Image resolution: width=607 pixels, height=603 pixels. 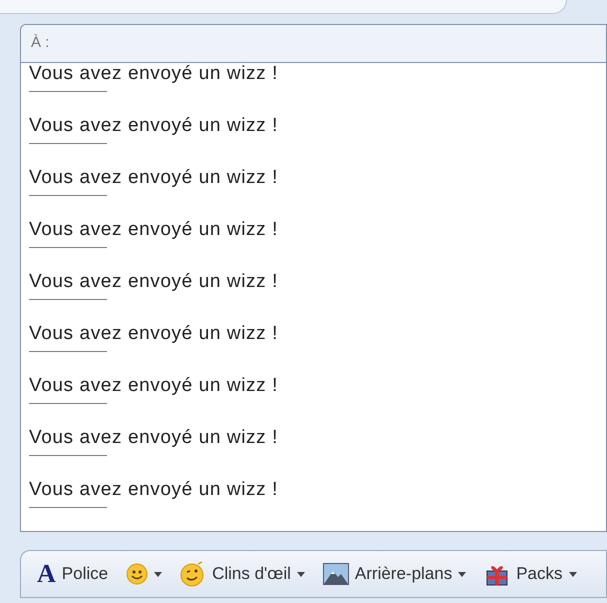 I want to click on smiley-icon, so click(x=137, y=574).